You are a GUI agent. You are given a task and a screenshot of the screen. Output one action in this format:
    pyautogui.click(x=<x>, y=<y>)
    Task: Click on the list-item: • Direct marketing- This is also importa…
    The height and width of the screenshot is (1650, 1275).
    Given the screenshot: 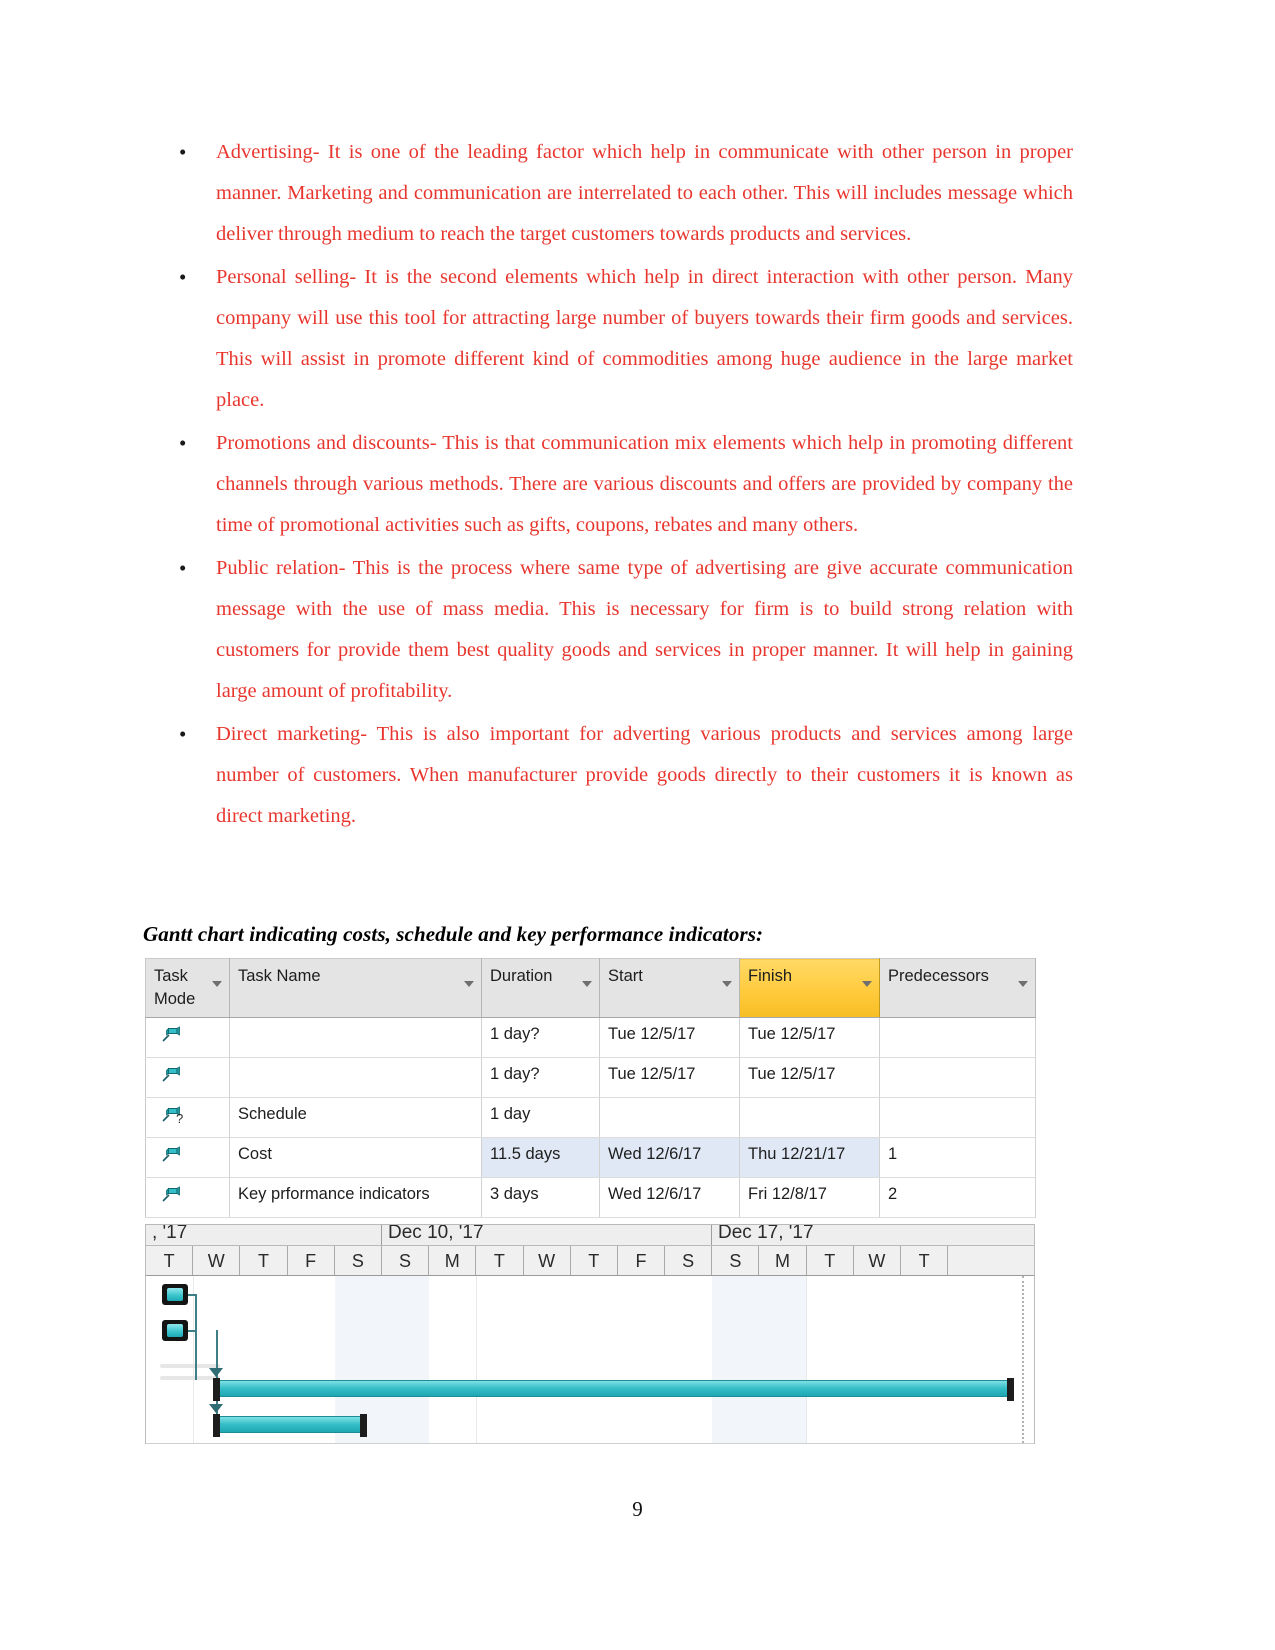 What is the action you would take?
    pyautogui.click(x=610, y=775)
    